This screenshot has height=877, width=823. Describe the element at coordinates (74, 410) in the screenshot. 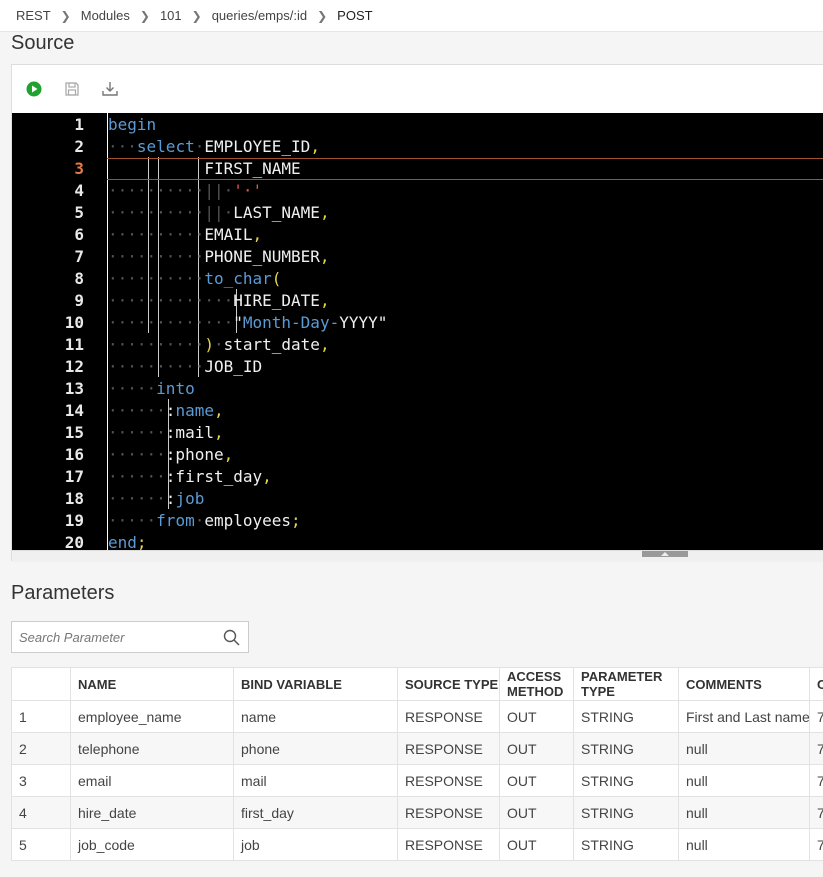

I see `line-number: 14` at that location.